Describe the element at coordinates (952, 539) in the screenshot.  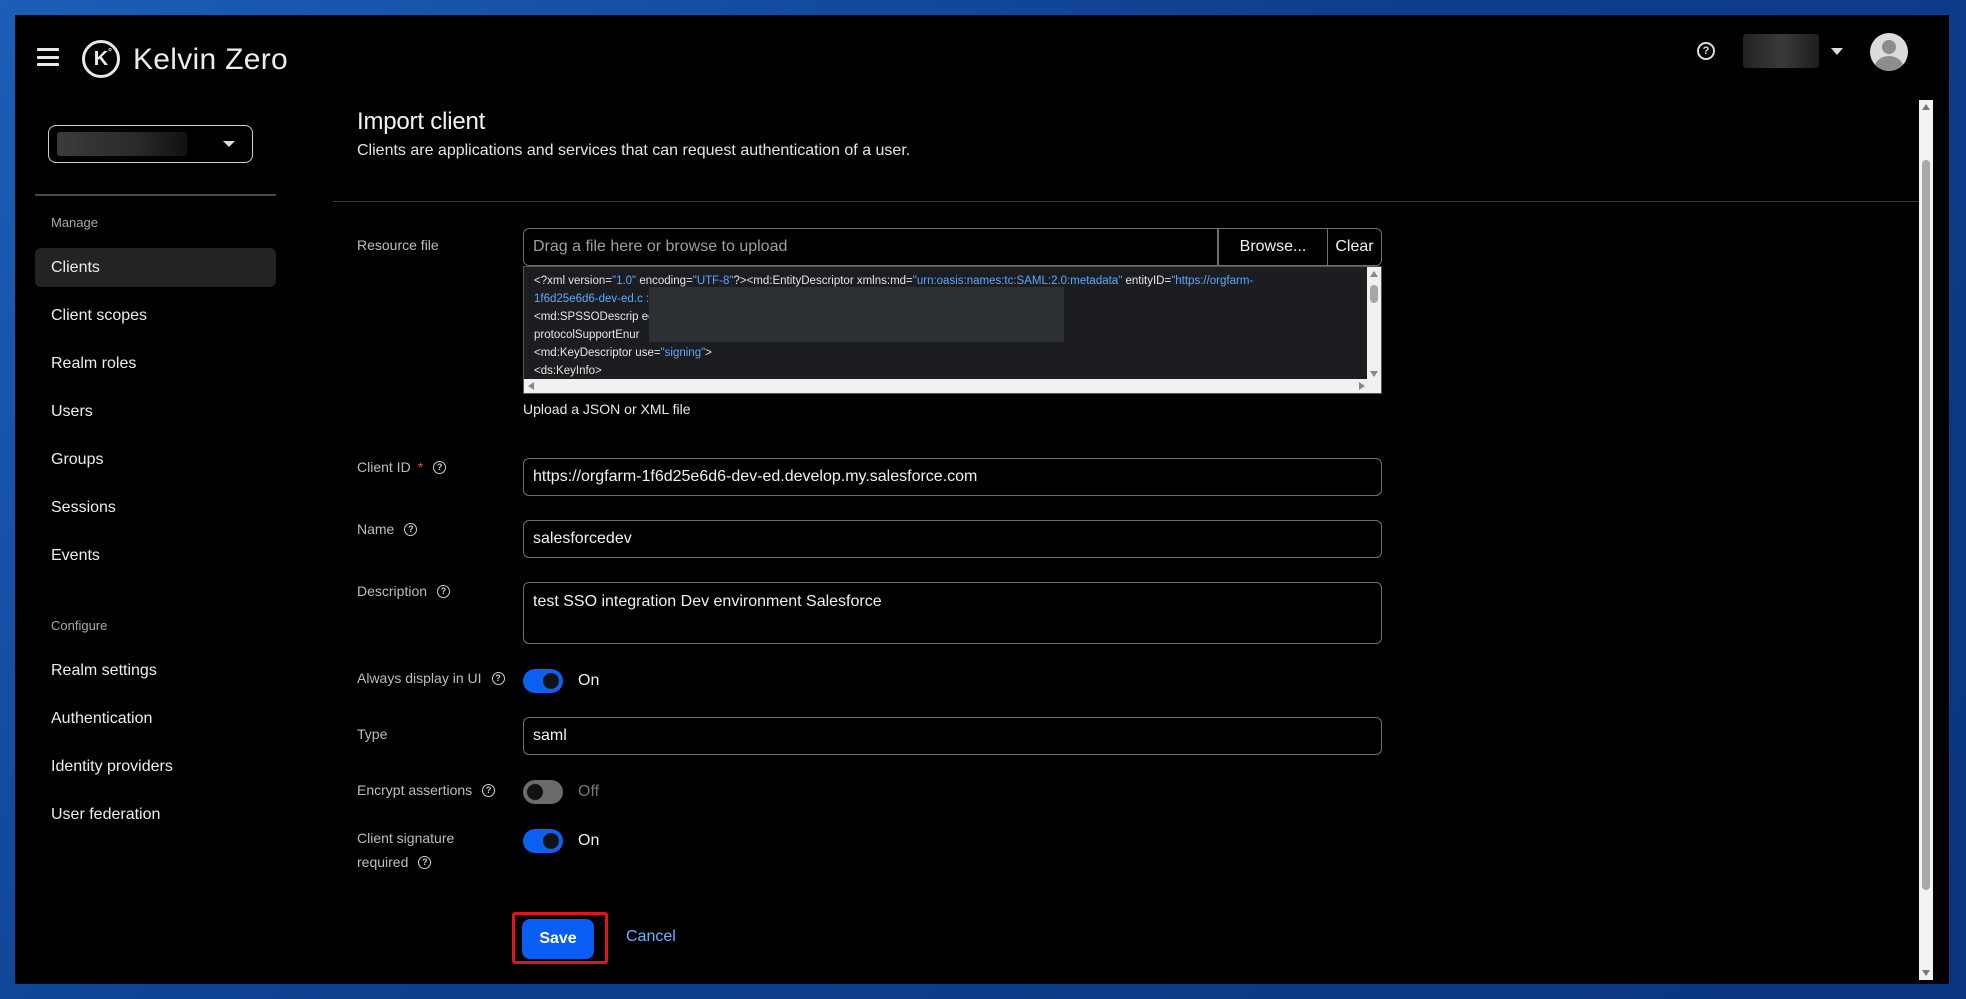
I see `name-input: salesforcedev` at that location.